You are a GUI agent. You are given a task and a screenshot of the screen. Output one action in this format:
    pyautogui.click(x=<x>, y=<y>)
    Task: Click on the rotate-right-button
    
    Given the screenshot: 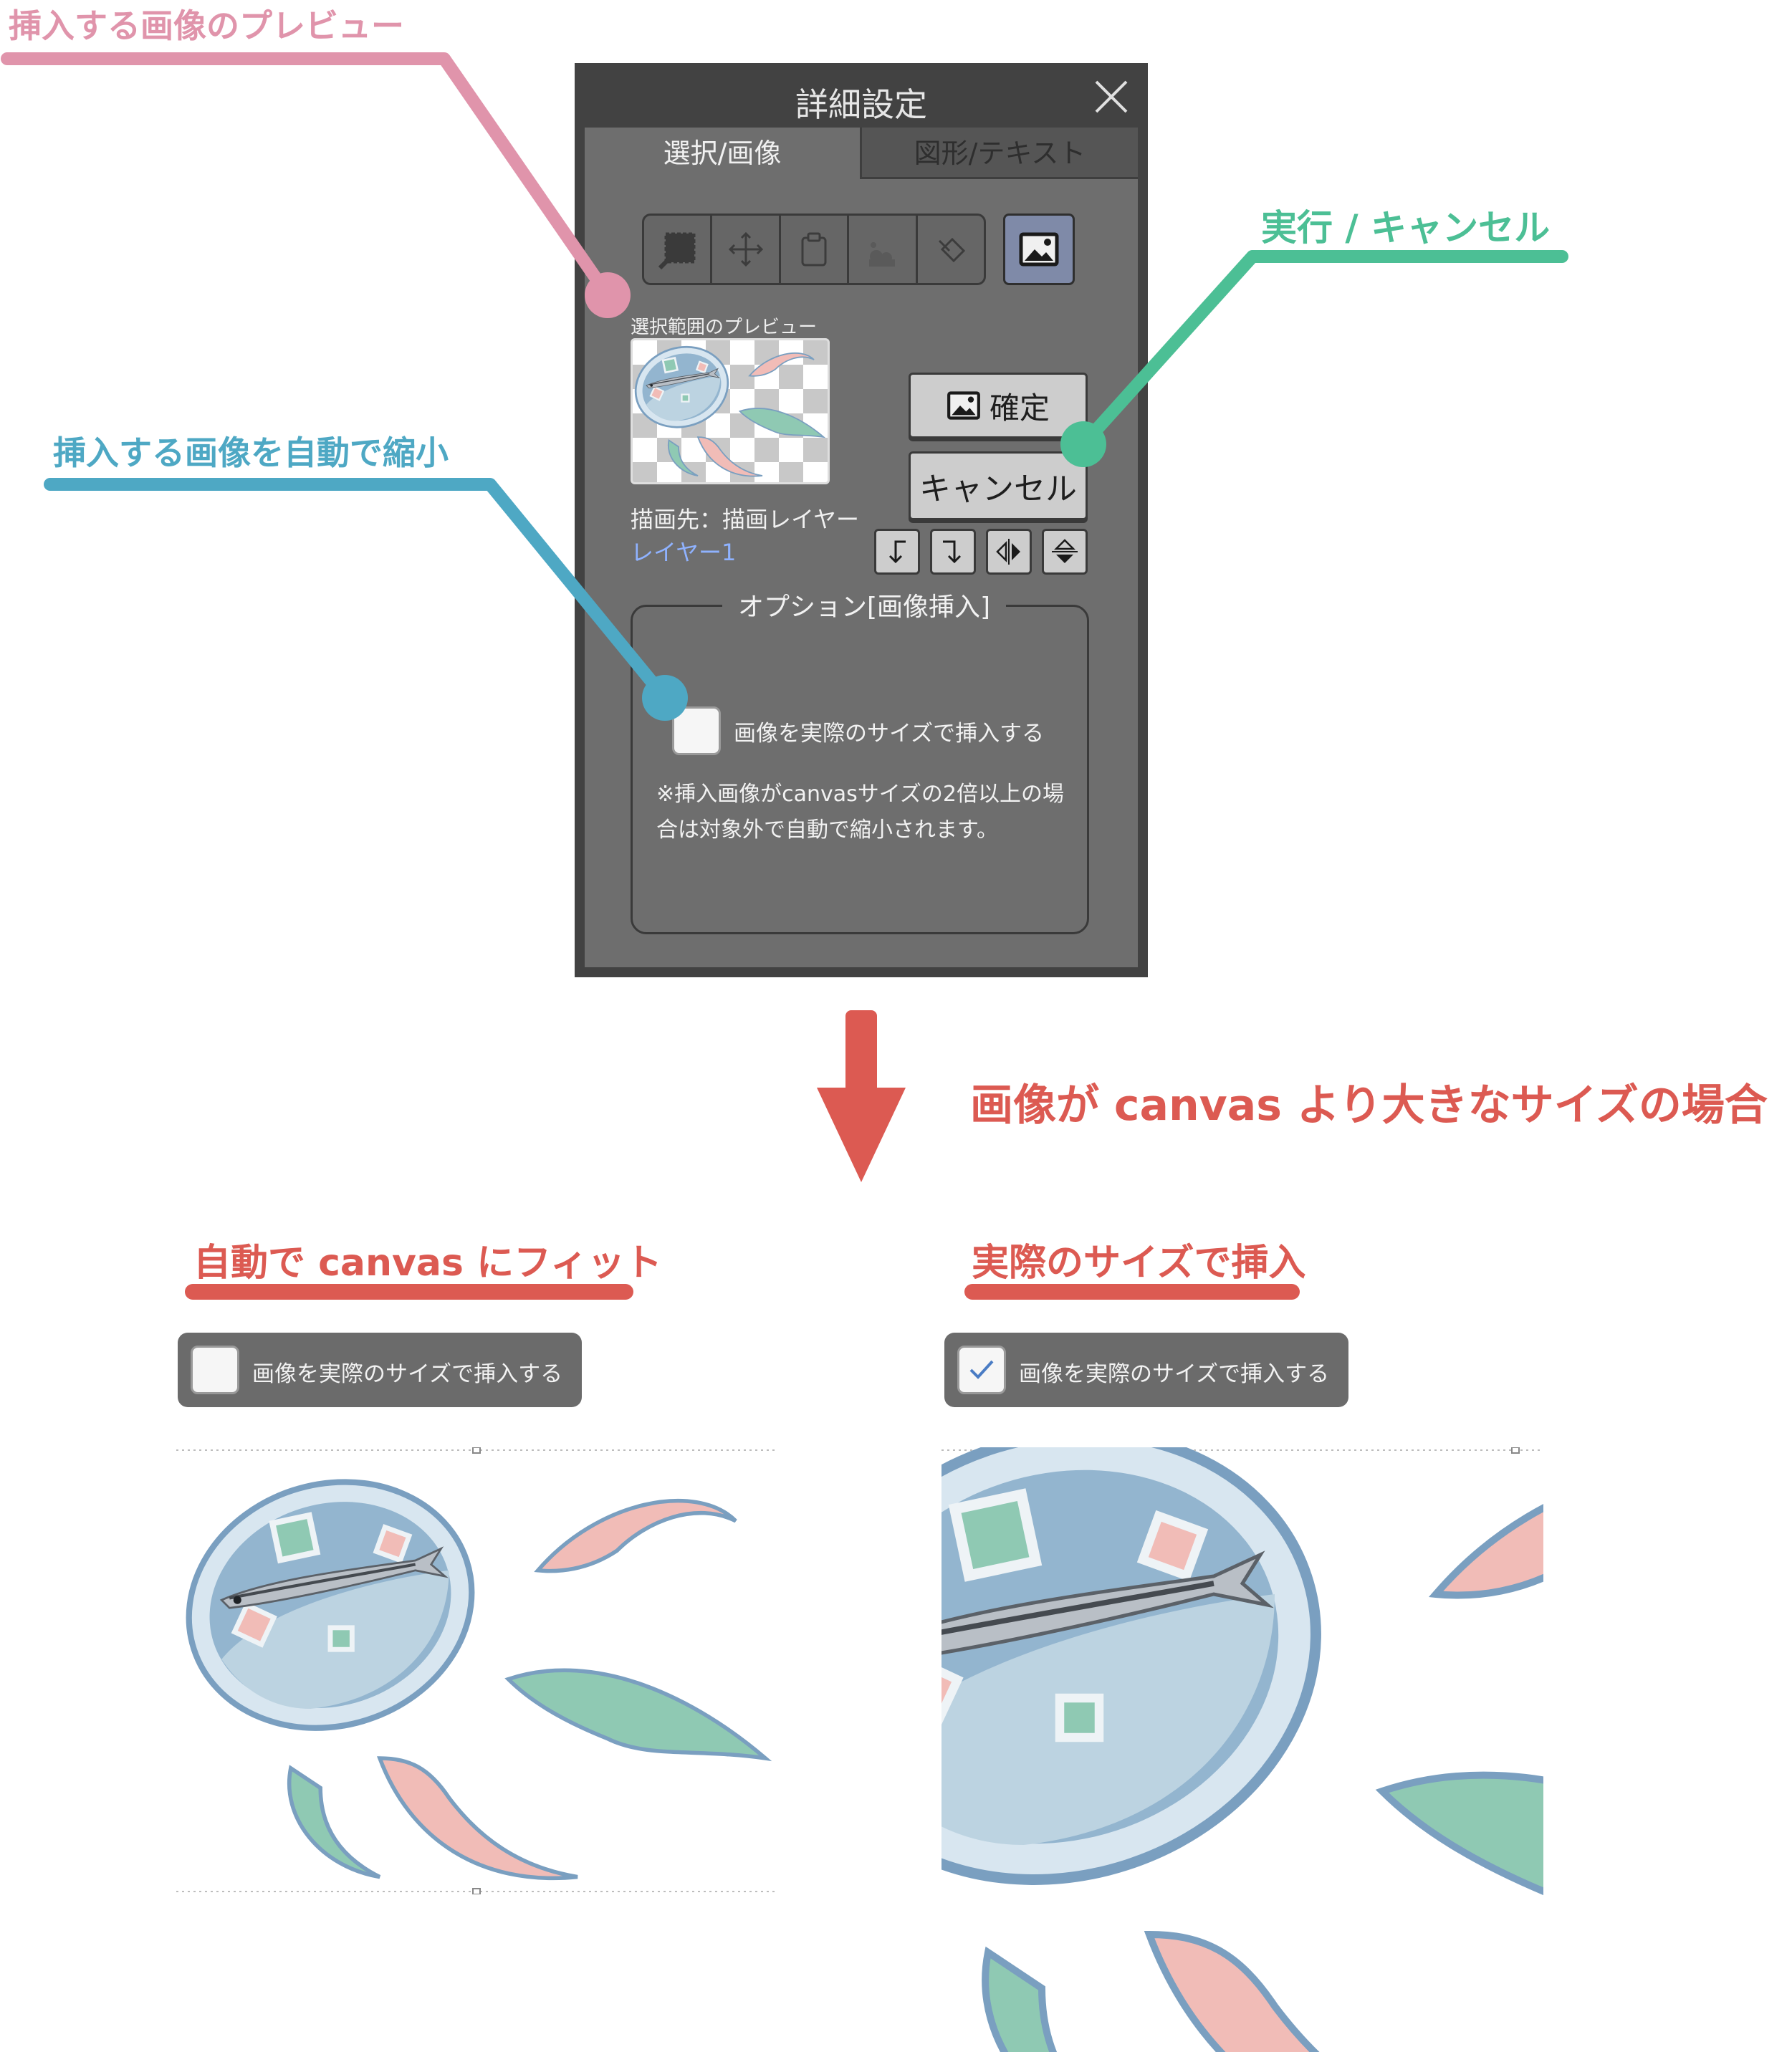 What is the action you would take?
    pyautogui.click(x=953, y=552)
    